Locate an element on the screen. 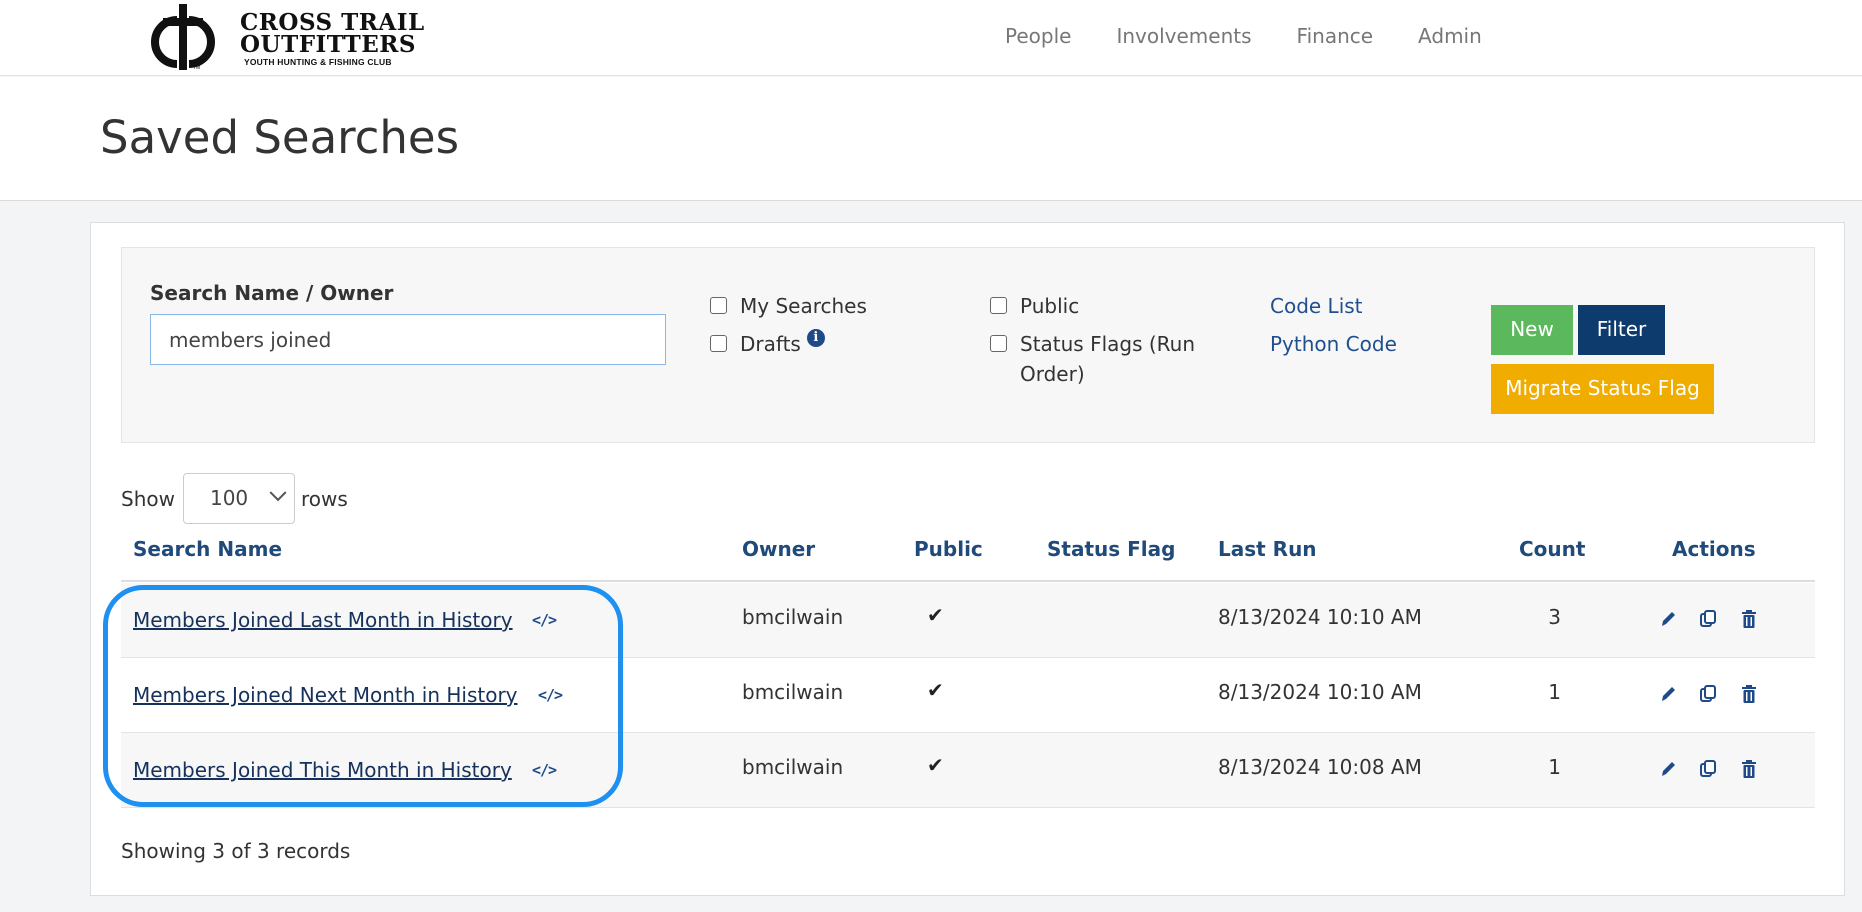  main-nav: People Involvements Finance Admin is located at coordinates (1266, 36).